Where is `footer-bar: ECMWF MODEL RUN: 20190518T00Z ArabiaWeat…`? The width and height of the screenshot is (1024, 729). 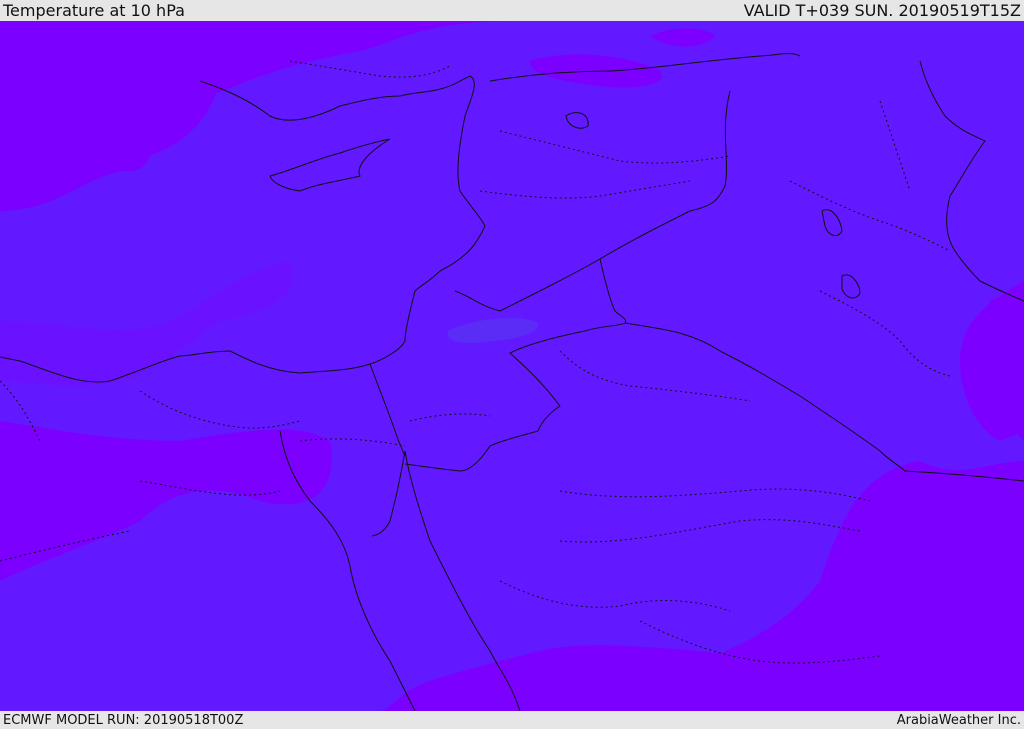
footer-bar: ECMWF MODEL RUN: 20190518T00Z ArabiaWeat… is located at coordinates (512, 720).